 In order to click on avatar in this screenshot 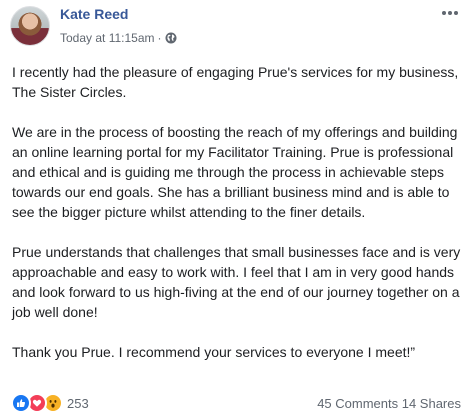, I will do `click(30, 26)`.